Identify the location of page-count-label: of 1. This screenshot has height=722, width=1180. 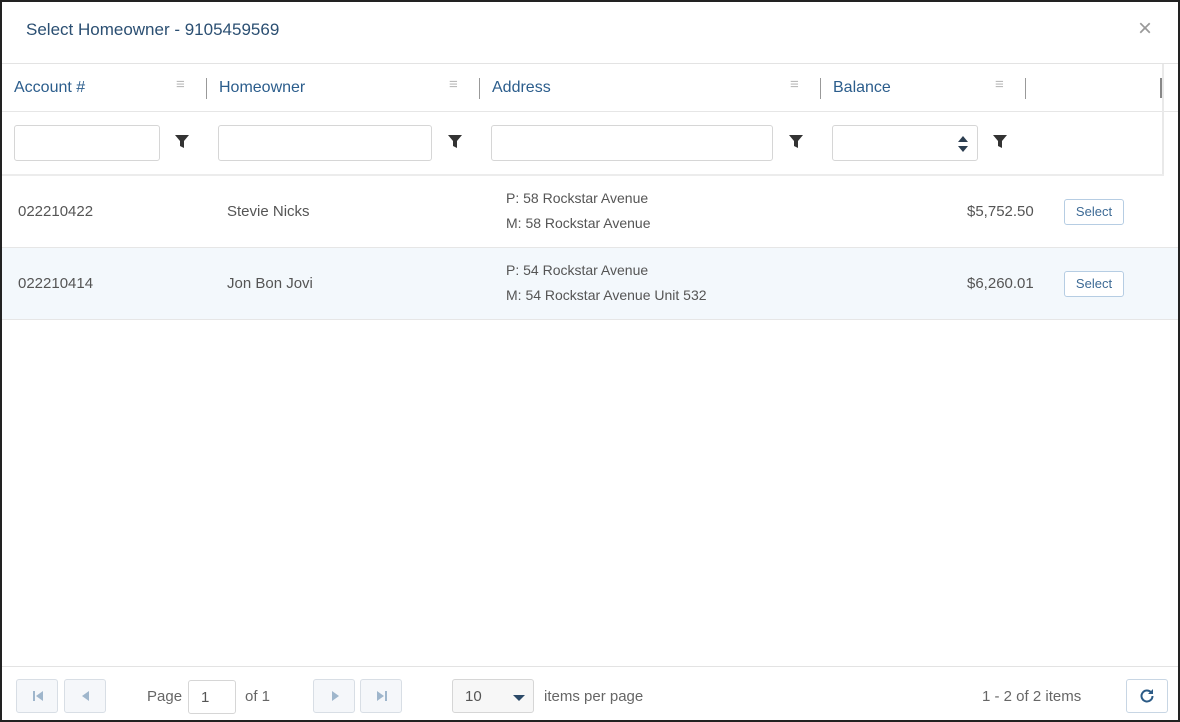
(258, 696).